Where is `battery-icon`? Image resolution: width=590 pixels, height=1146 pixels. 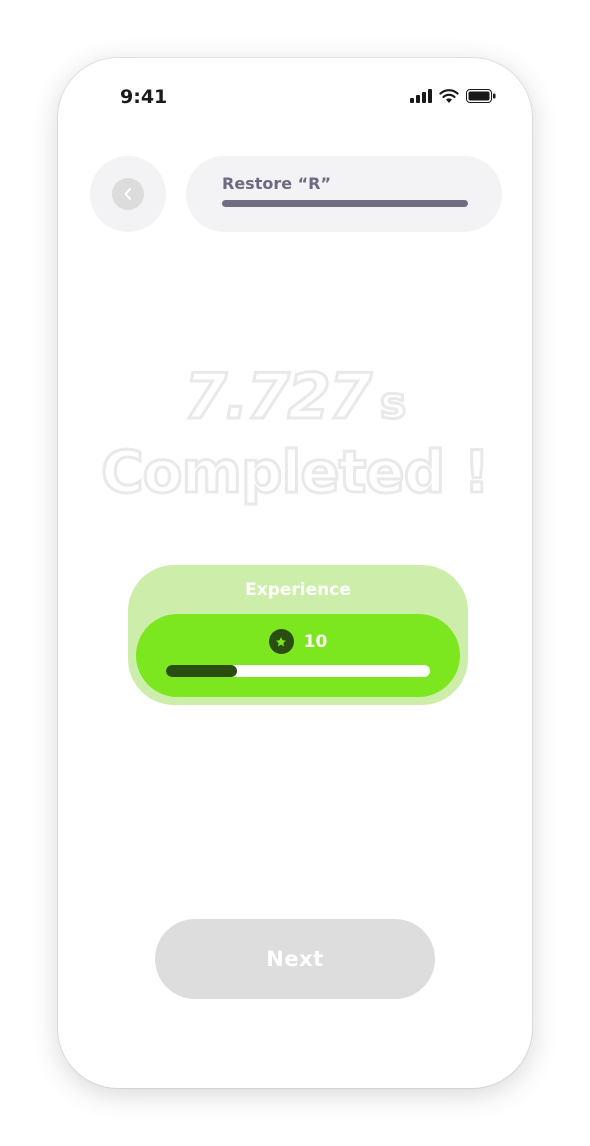 battery-icon is located at coordinates (481, 95).